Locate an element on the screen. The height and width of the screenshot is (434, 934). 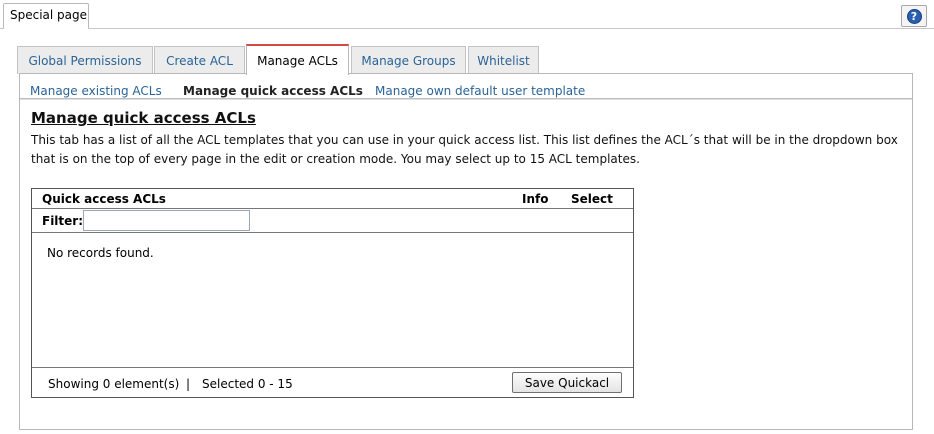
tab-whitelist: Whitelist is located at coordinates (503, 60).